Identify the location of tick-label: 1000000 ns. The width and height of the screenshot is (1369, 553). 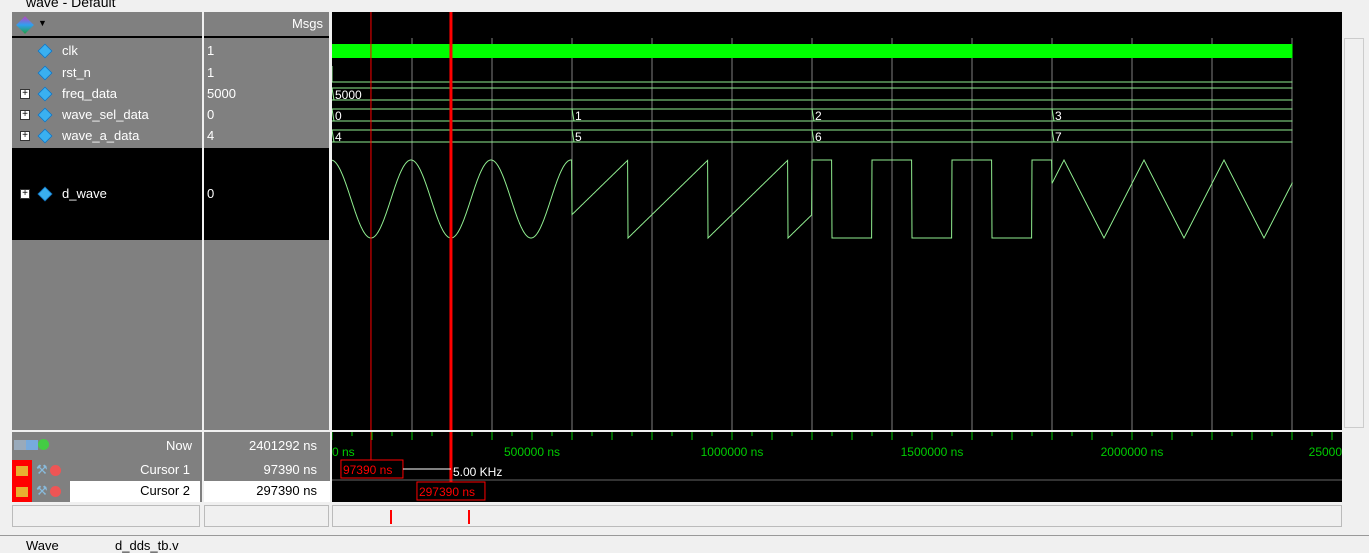
(732, 452).